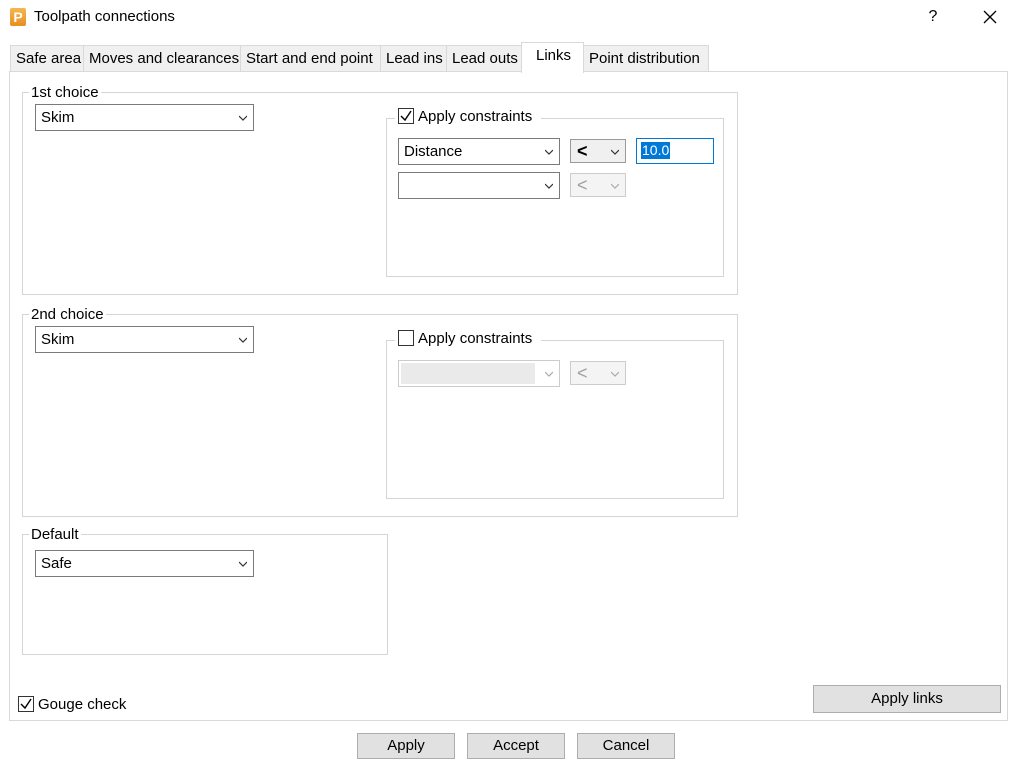 Image resolution: width=1025 pixels, height=769 pixels. Describe the element at coordinates (406, 746) in the screenshot. I see `apply-button: Apply` at that location.